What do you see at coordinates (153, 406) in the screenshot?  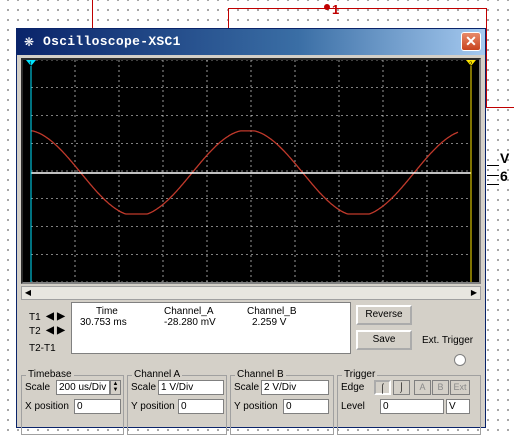 I see `channel-a-ypos-label: Y position` at bounding box center [153, 406].